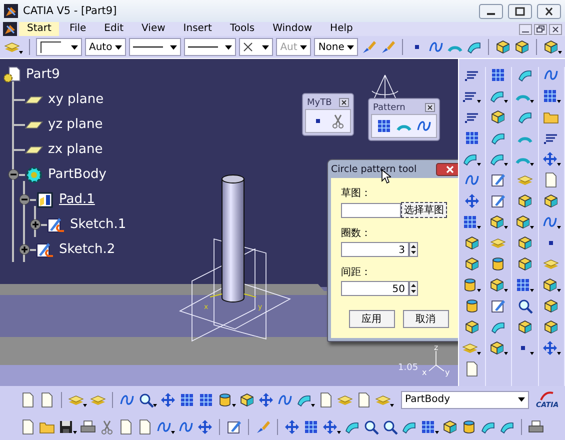 The width and height of the screenshot is (565, 440). I want to click on tree-item: xy plane, so click(76, 99).